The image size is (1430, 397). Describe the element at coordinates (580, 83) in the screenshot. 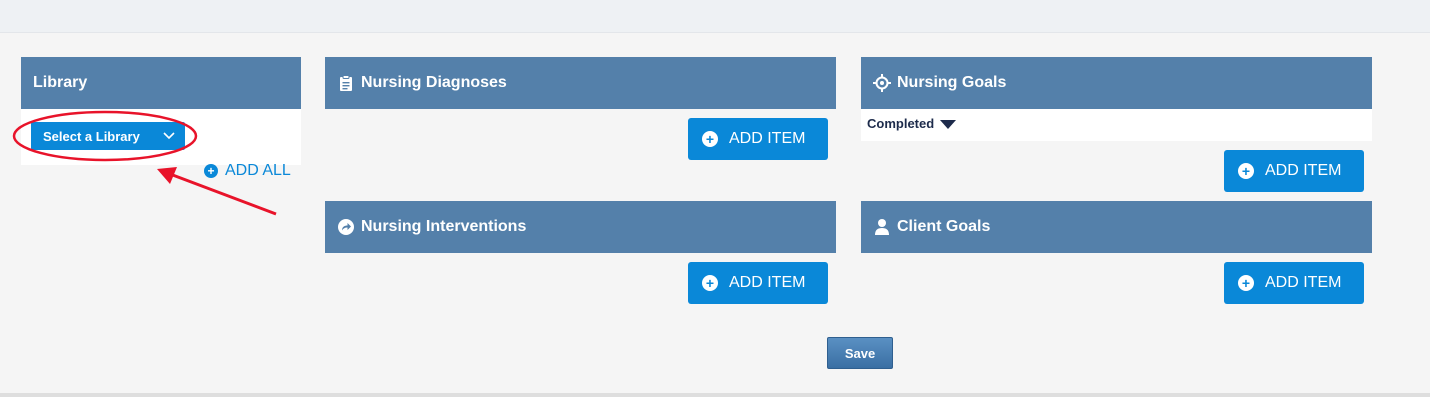

I see `nursing-diagnoses-header: Nursing Diagnoses` at that location.